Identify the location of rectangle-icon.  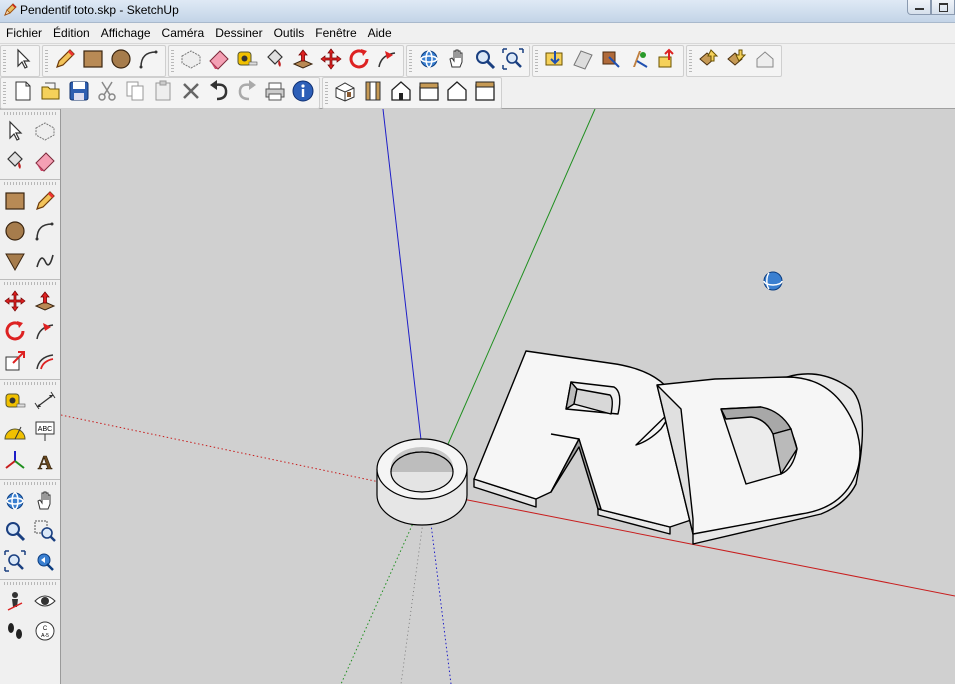
(15, 202).